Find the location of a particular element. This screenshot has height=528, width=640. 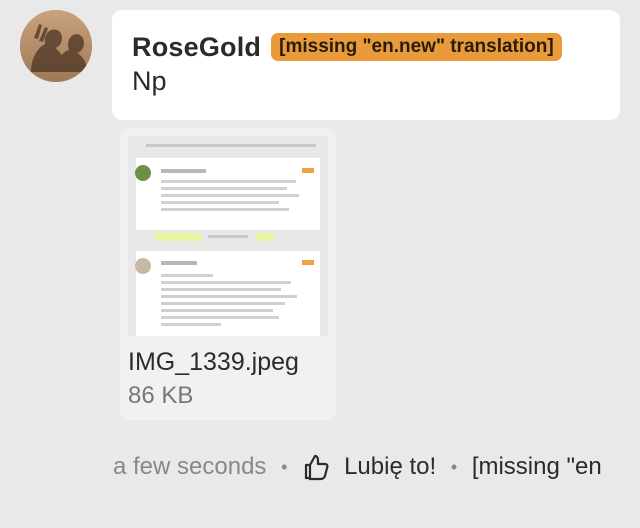

like-button: Lubię to! is located at coordinates (369, 467).